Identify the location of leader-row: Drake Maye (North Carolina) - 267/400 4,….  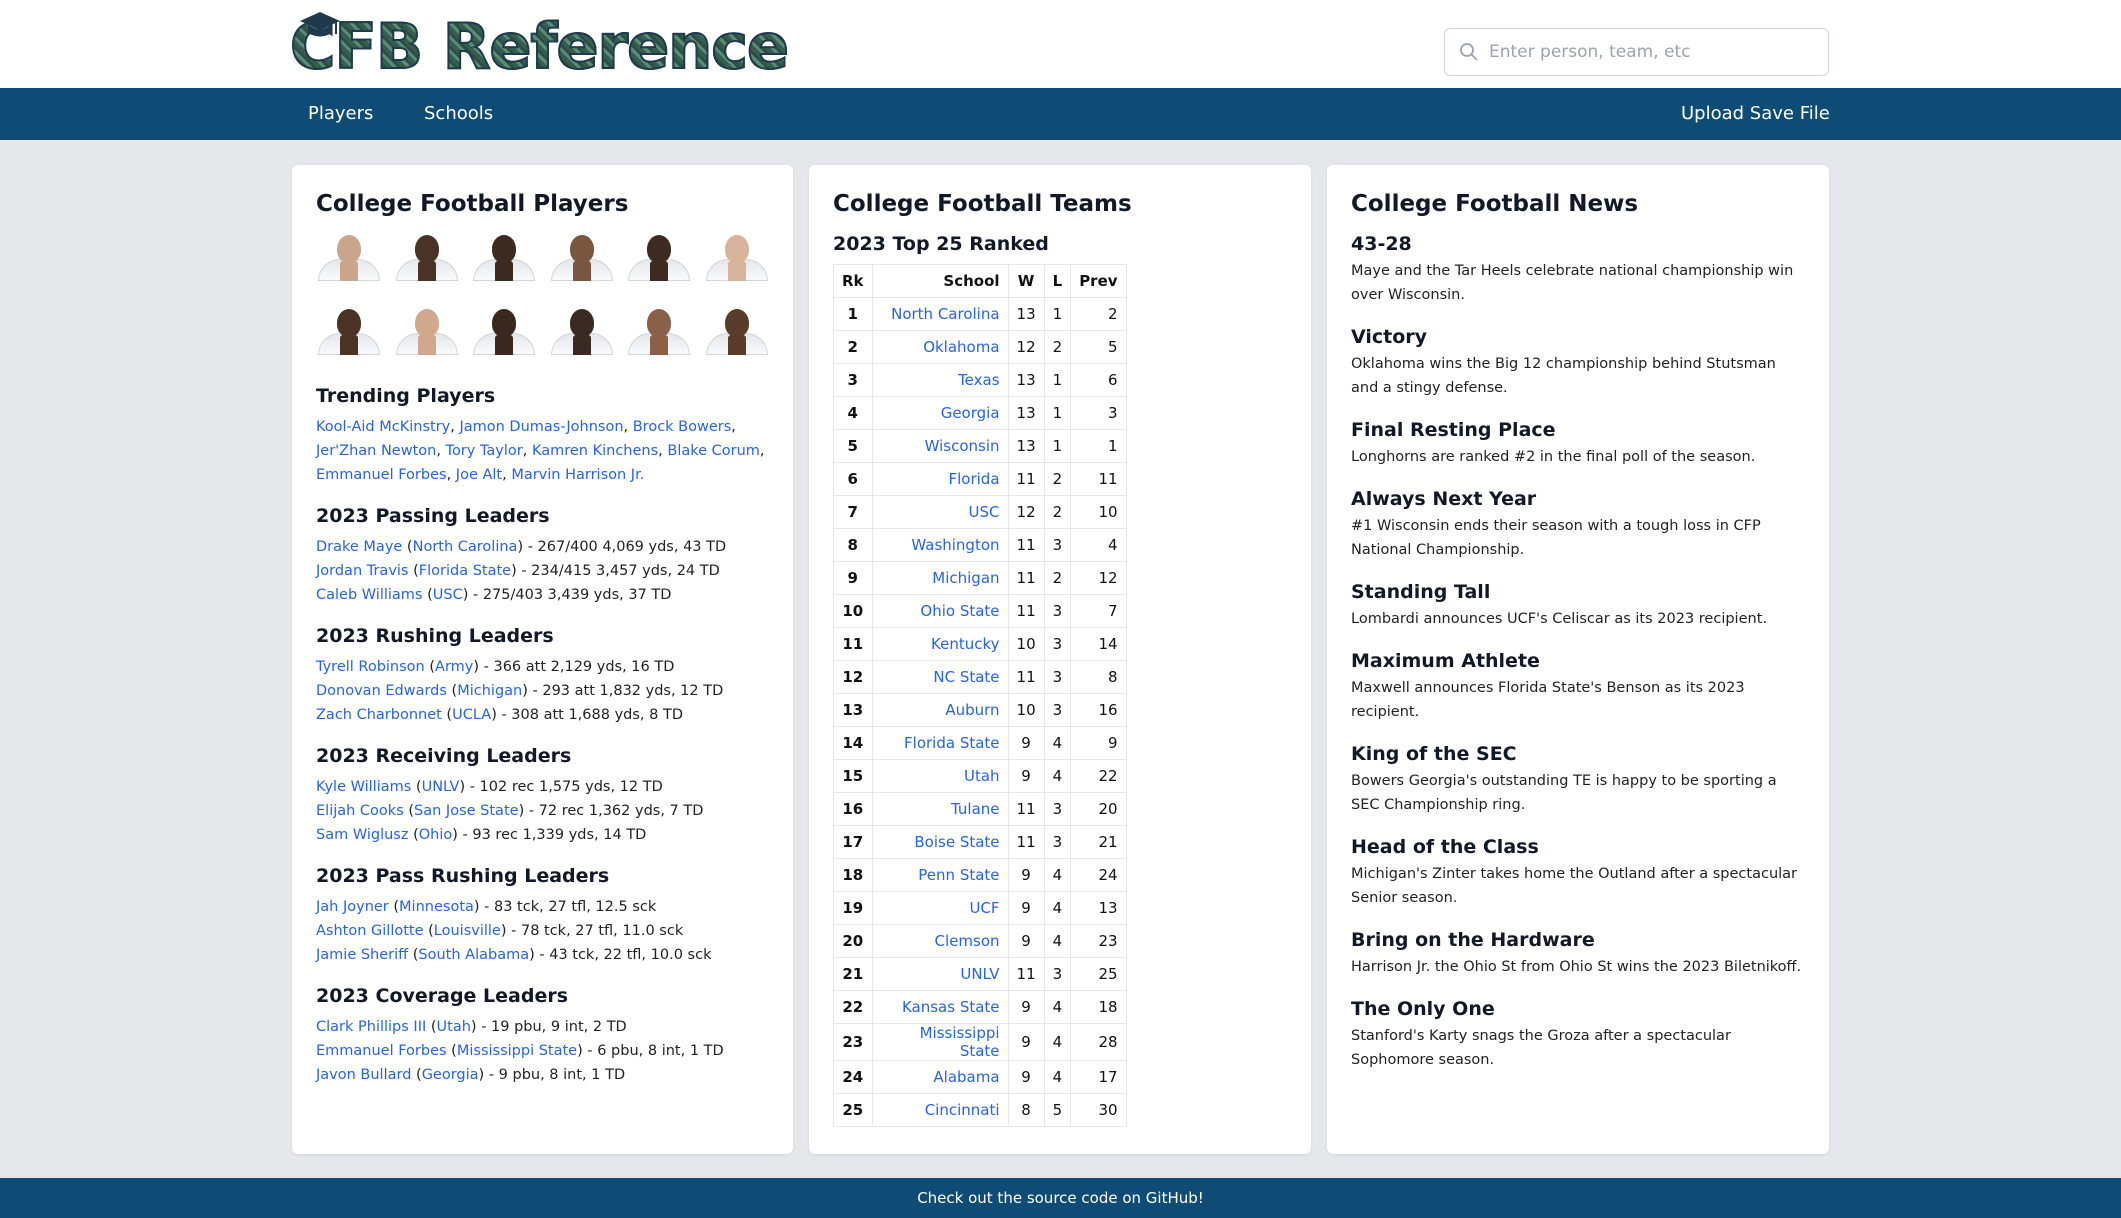
(542, 547).